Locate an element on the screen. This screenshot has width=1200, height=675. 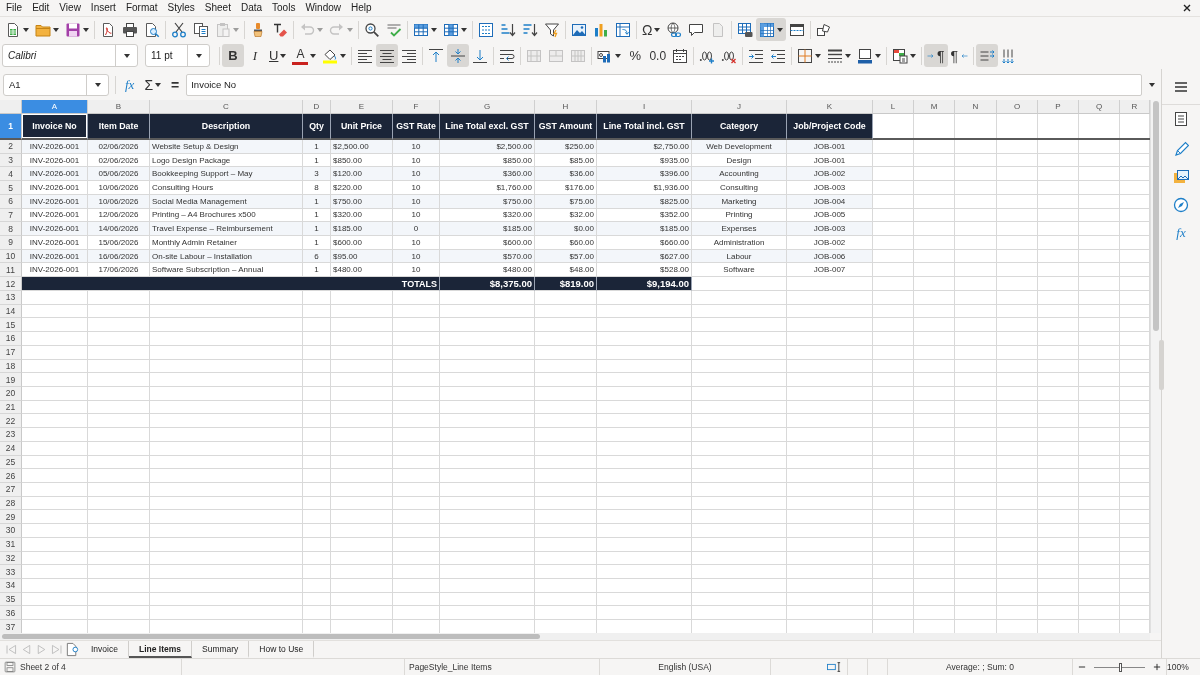
sidebar-handle is located at coordinates (1161, 365).